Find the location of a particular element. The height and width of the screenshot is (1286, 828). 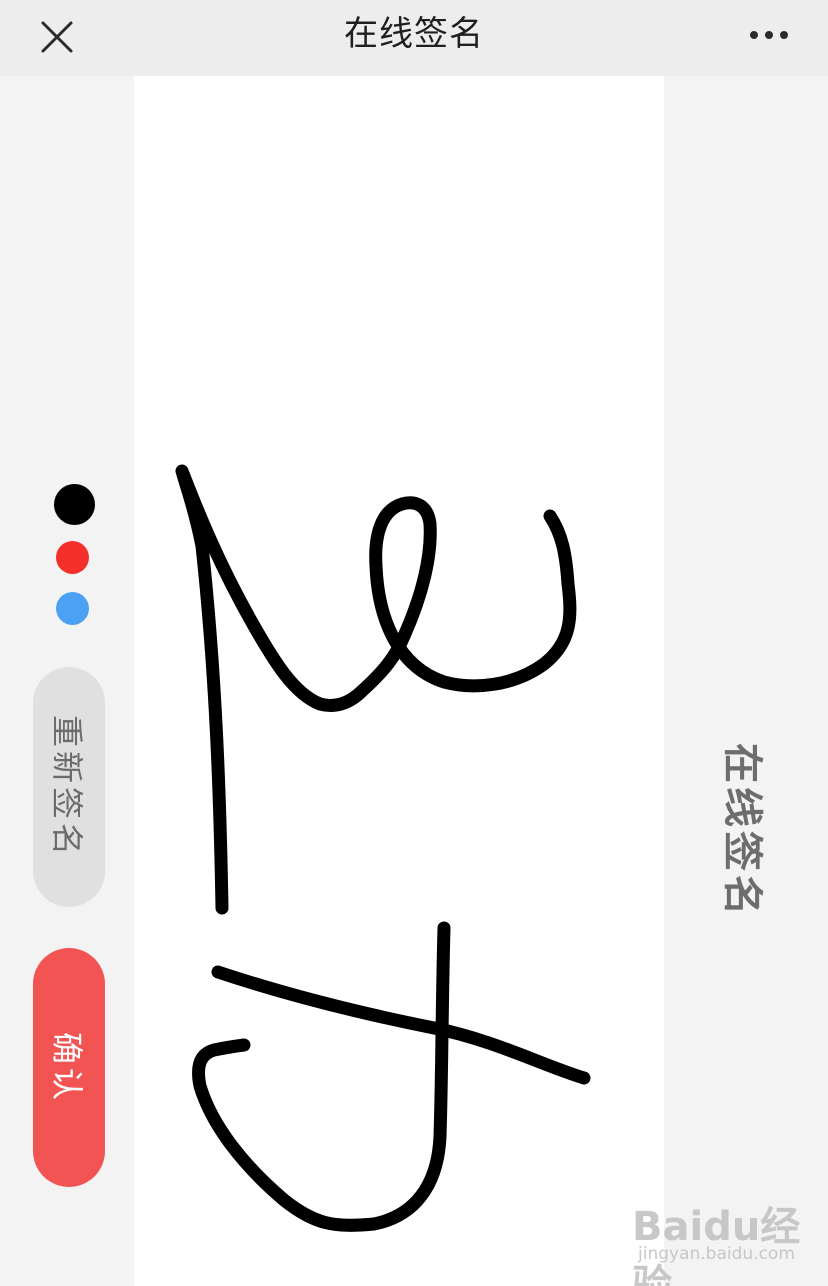

baidu-watermark: Baidu经验 jingyan.baidu.com is located at coordinates (727, 1240).